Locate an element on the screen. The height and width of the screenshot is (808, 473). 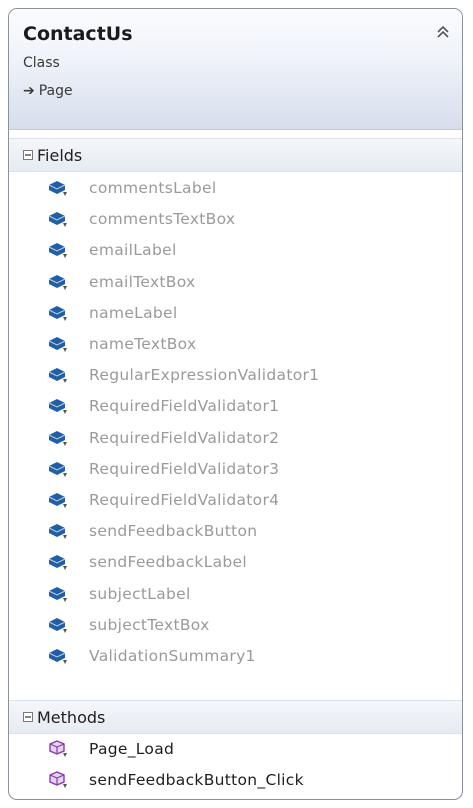
methods-section-header: Methods is located at coordinates (235, 717).